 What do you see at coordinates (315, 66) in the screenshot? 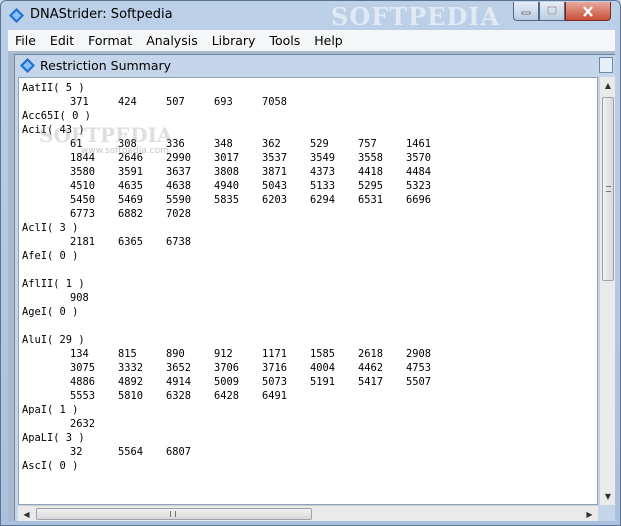
I see `child-title-bar: Restriction Summary` at bounding box center [315, 66].